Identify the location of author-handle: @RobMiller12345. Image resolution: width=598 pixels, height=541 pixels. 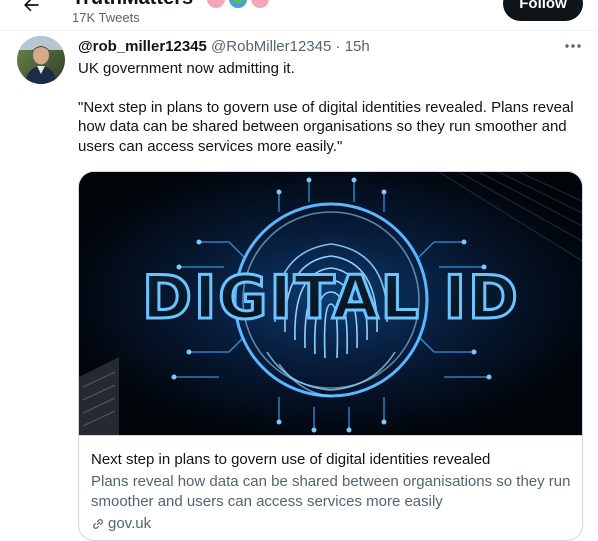
(271, 46).